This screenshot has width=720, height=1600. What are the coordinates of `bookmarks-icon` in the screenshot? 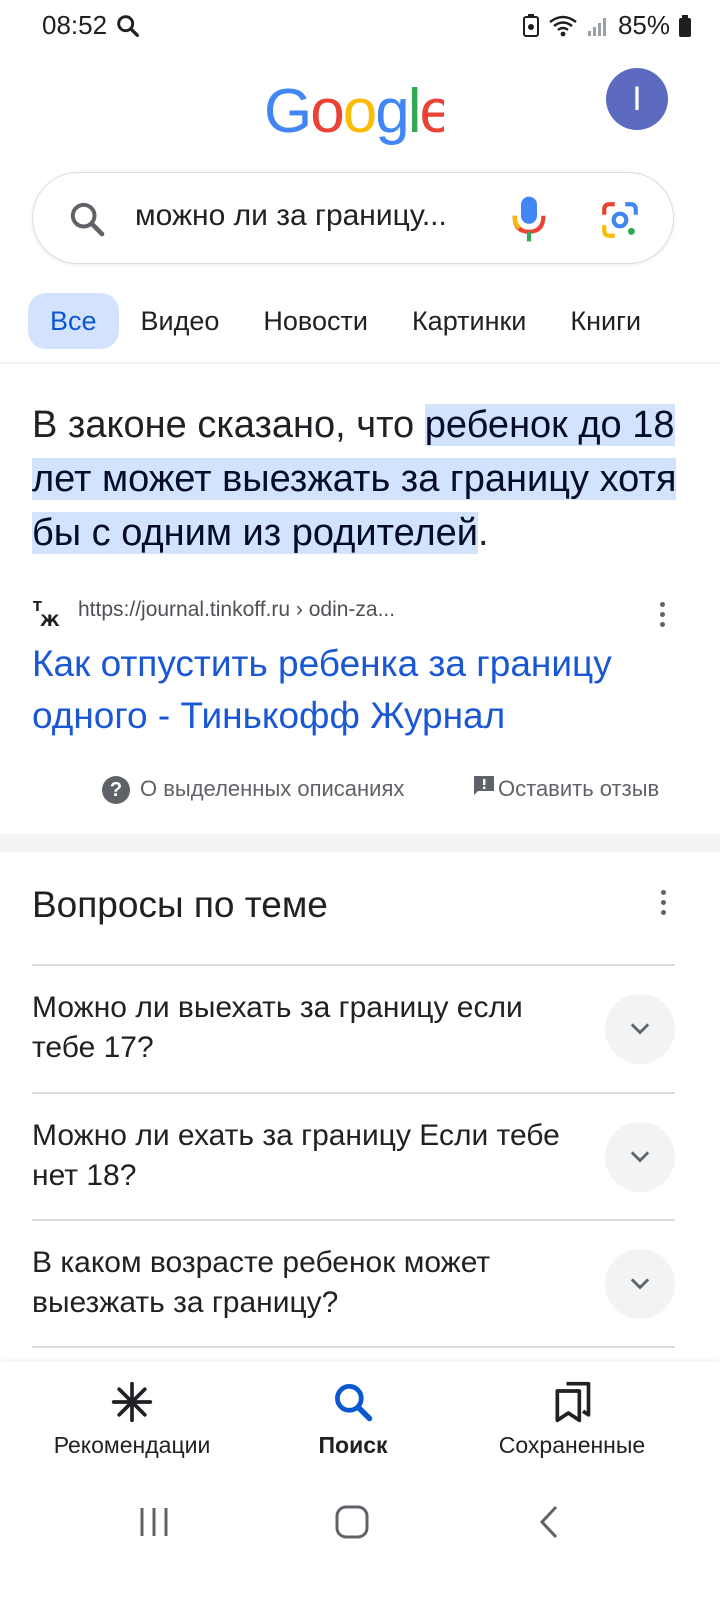 It's located at (573, 1402).